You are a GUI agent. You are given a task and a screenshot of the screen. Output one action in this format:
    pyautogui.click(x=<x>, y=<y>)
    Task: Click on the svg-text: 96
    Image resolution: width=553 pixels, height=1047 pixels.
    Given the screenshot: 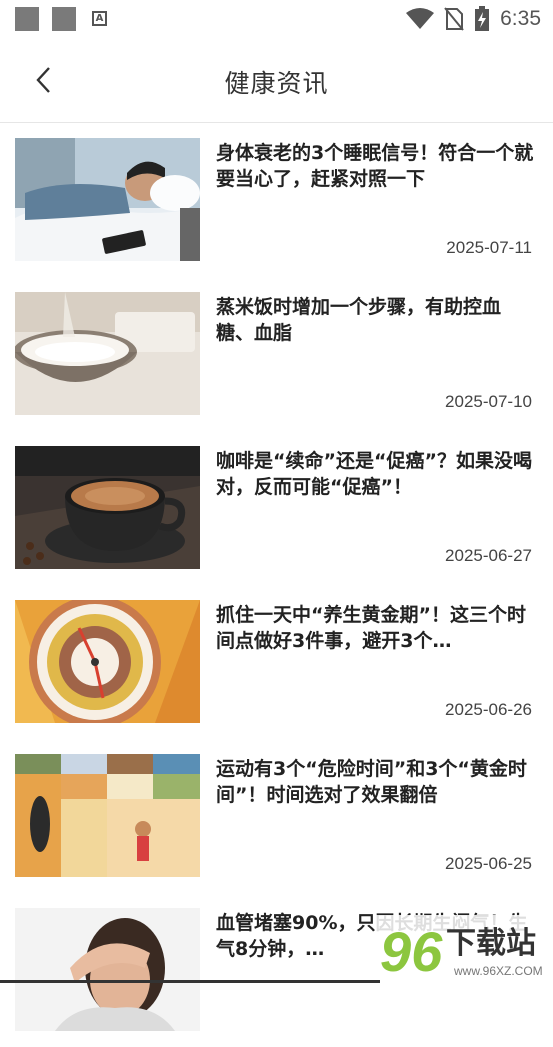 What is the action you would take?
    pyautogui.click(x=411, y=951)
    